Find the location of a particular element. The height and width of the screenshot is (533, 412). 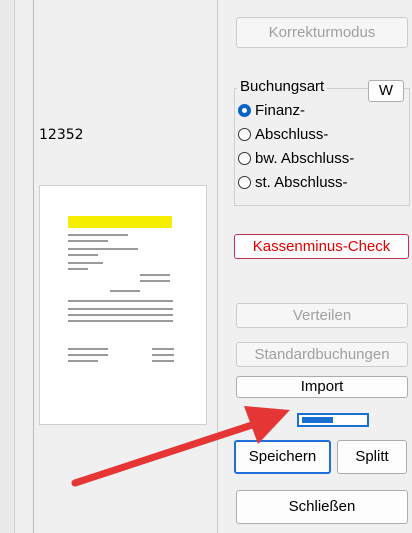

annotation-arrow-icon is located at coordinates (180, 446).